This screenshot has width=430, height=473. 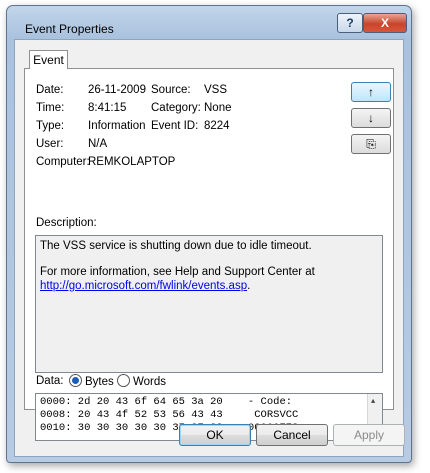 I want to click on words-radio-indicator, so click(x=123, y=380).